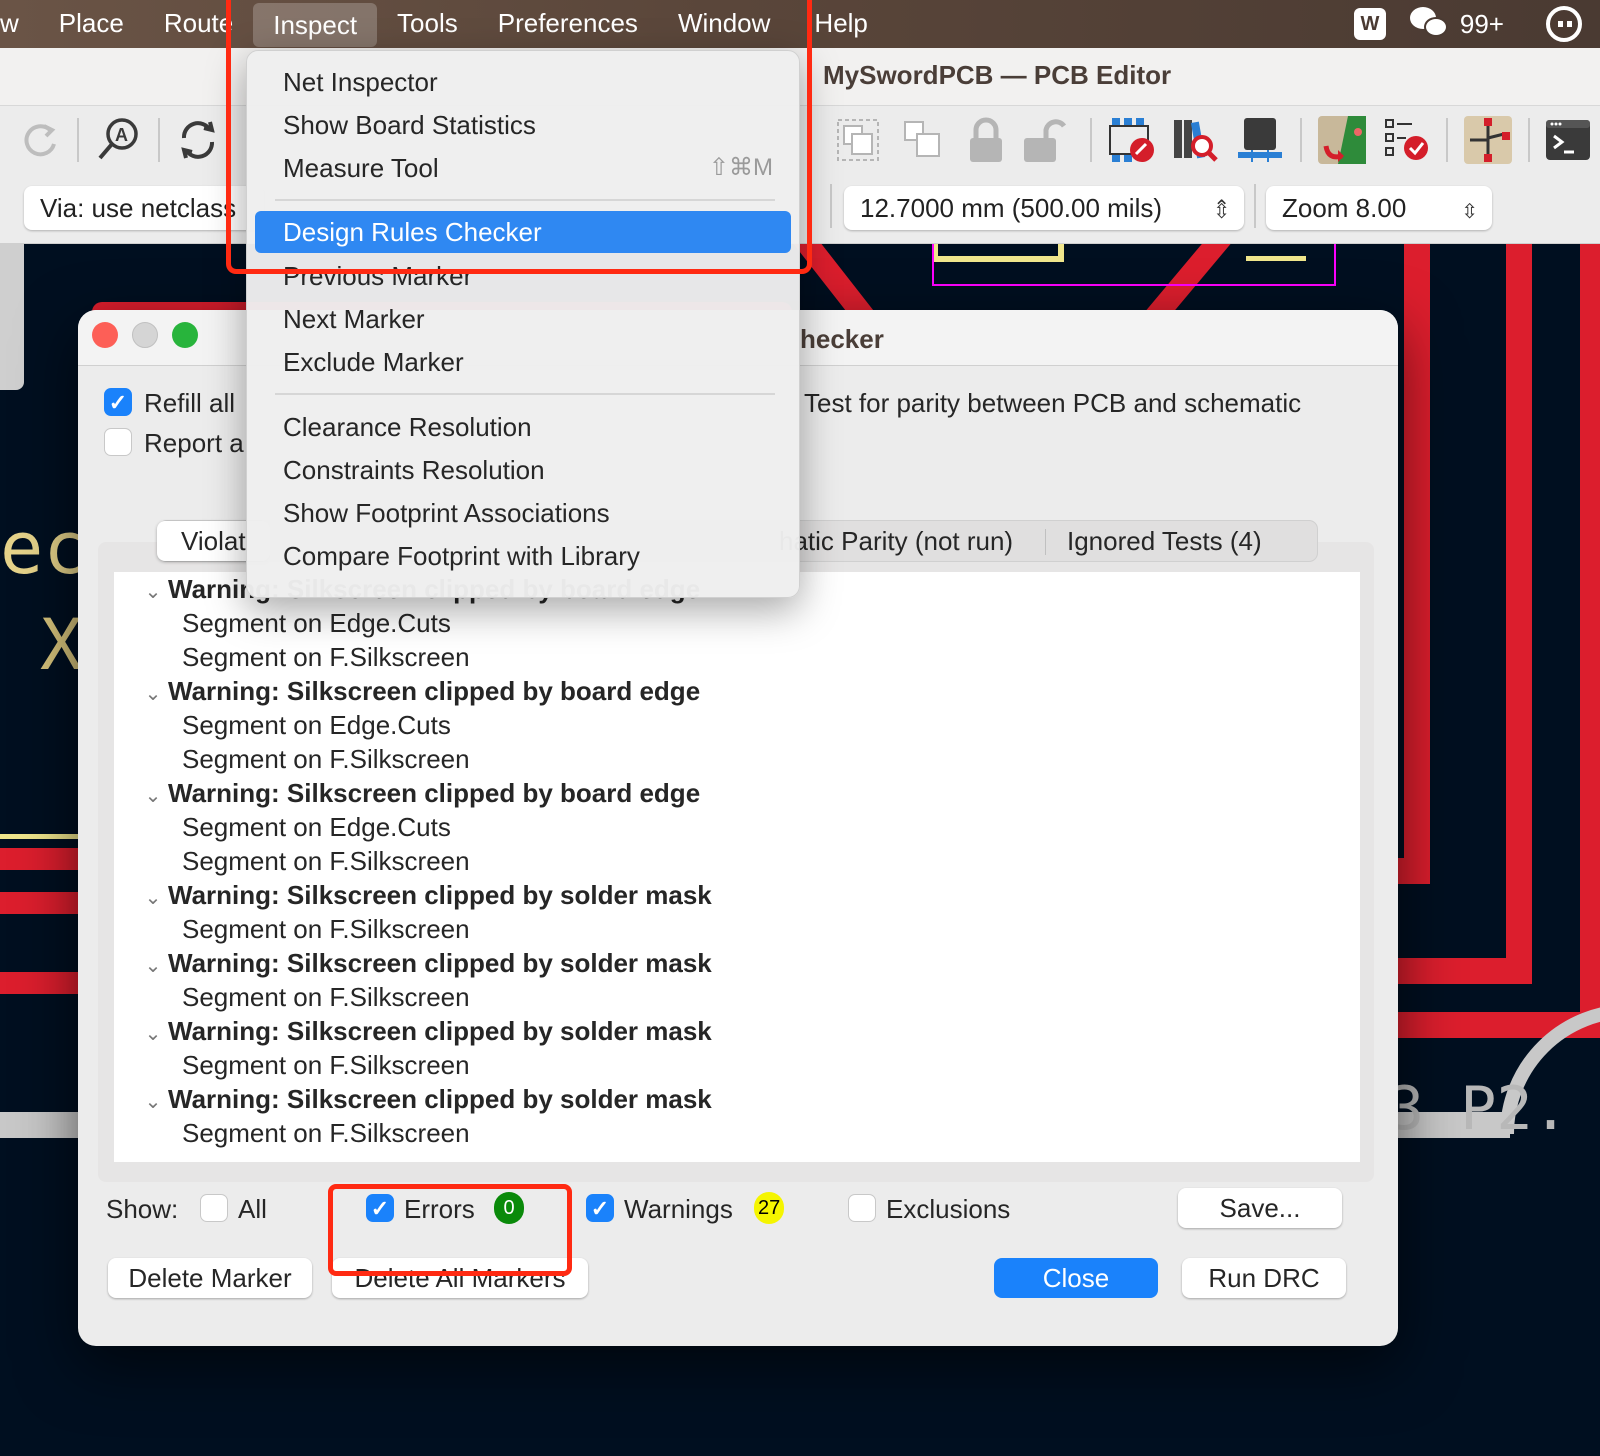  What do you see at coordinates (1196, 140) in the screenshot?
I see `library-browser-icon` at bounding box center [1196, 140].